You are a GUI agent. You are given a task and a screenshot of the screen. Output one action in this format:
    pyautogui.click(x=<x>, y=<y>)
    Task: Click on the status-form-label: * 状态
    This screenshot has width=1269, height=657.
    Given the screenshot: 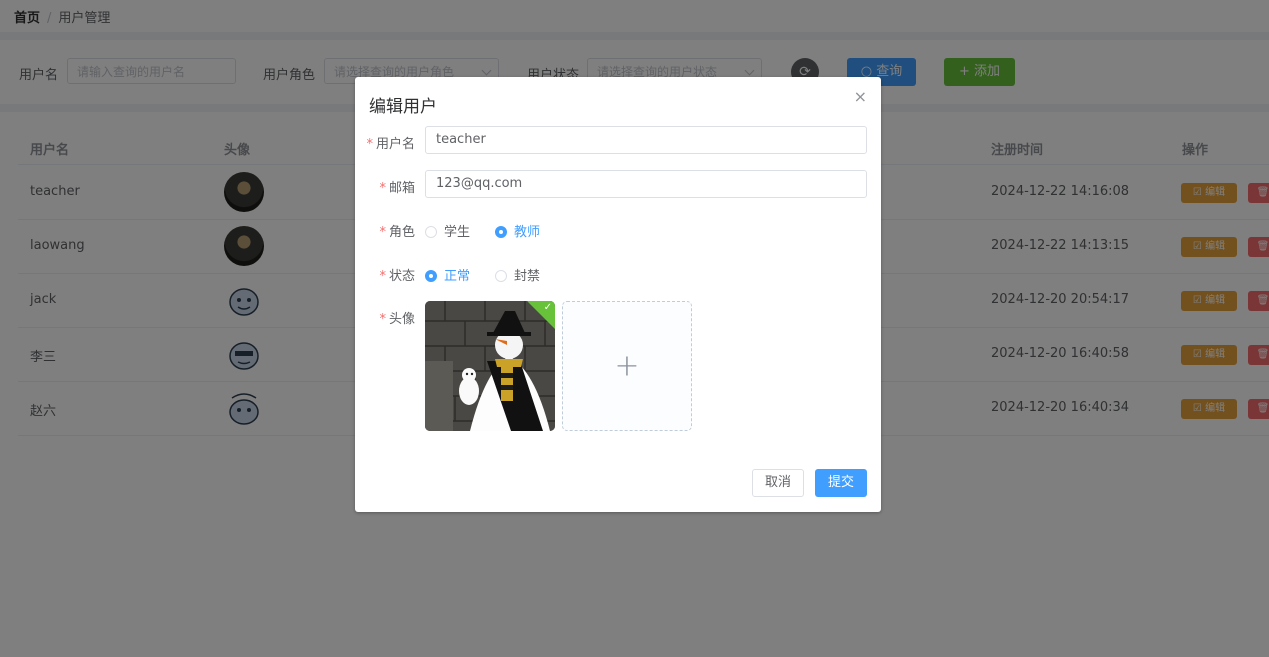 What is the action you would take?
    pyautogui.click(x=397, y=276)
    